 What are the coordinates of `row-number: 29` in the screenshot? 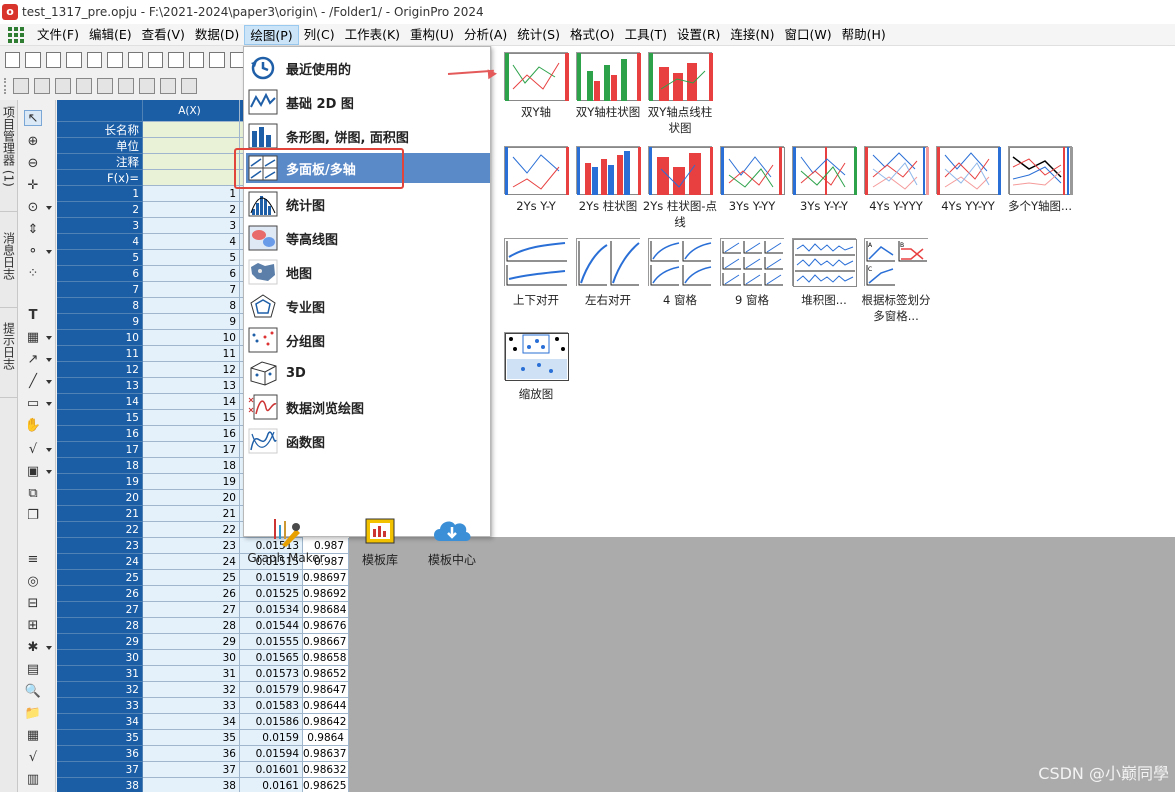 It's located at (100, 642).